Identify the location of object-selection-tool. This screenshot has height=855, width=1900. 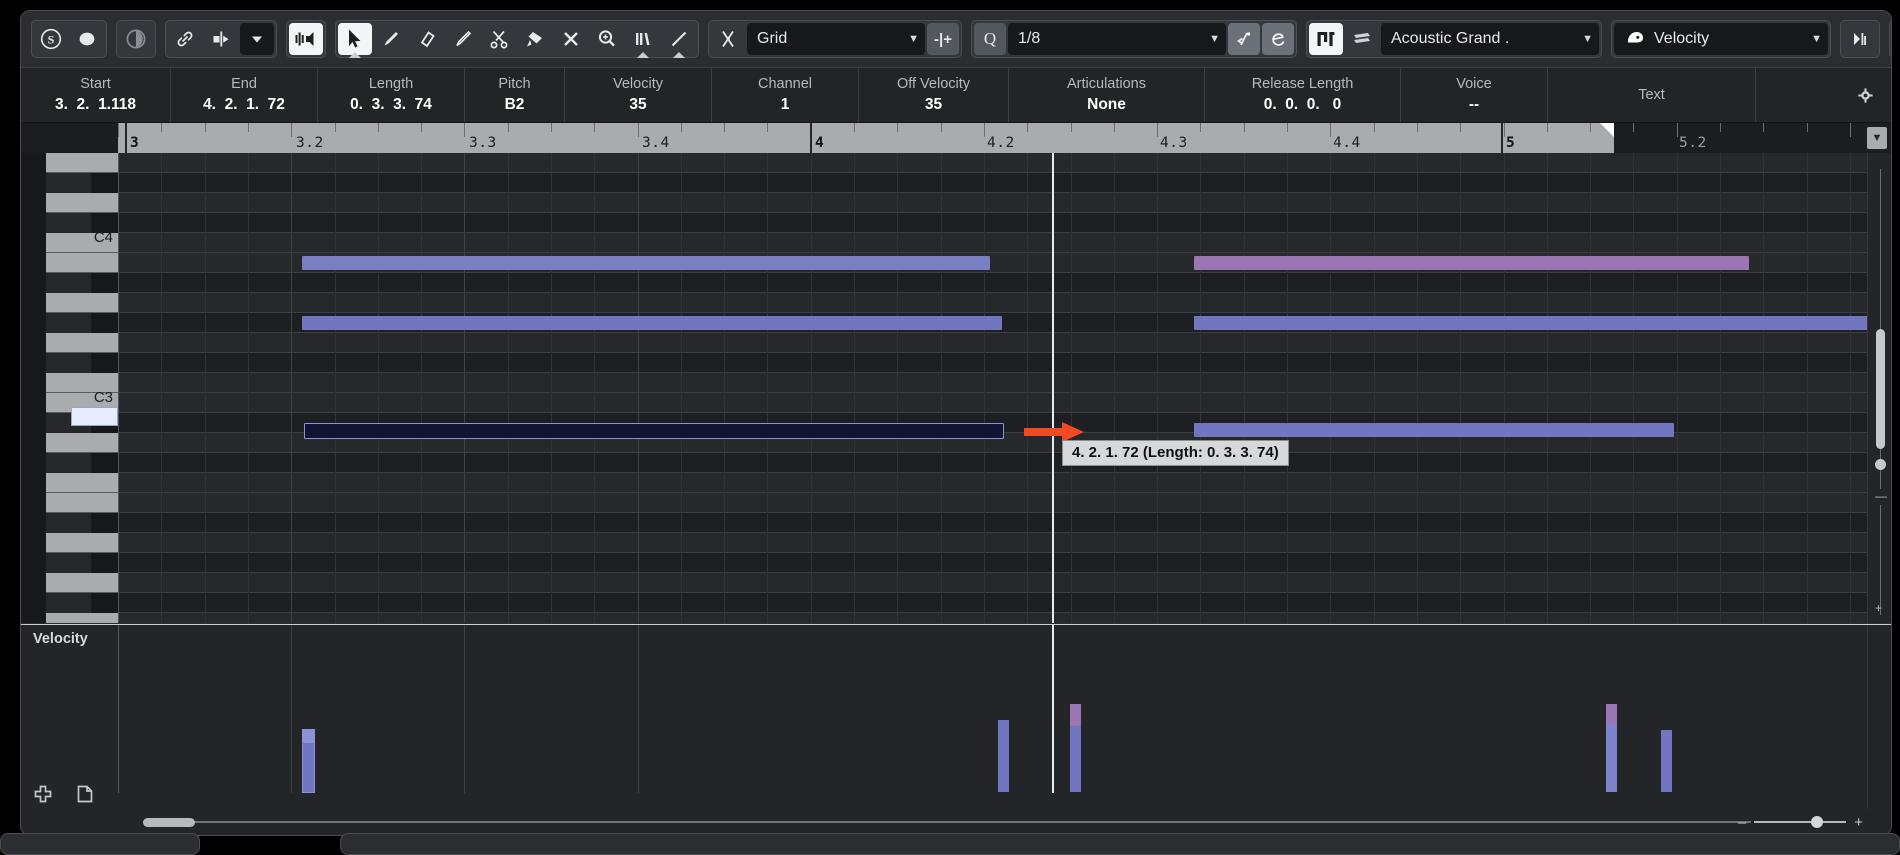
(355, 40).